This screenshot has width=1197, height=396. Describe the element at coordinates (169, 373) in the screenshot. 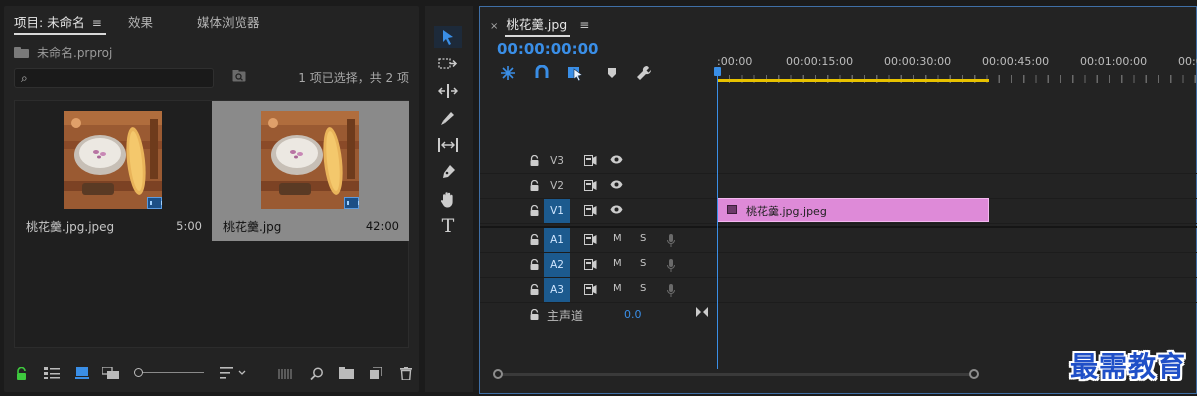

I see `zoom-slider` at that location.